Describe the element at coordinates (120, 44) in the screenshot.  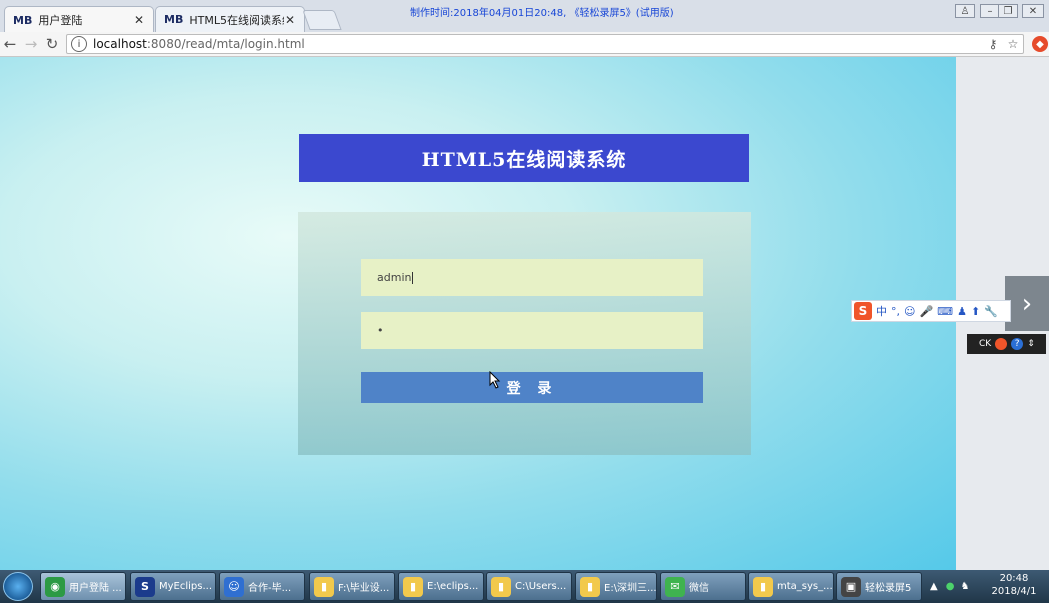
I see `url-host: localhost` at that location.